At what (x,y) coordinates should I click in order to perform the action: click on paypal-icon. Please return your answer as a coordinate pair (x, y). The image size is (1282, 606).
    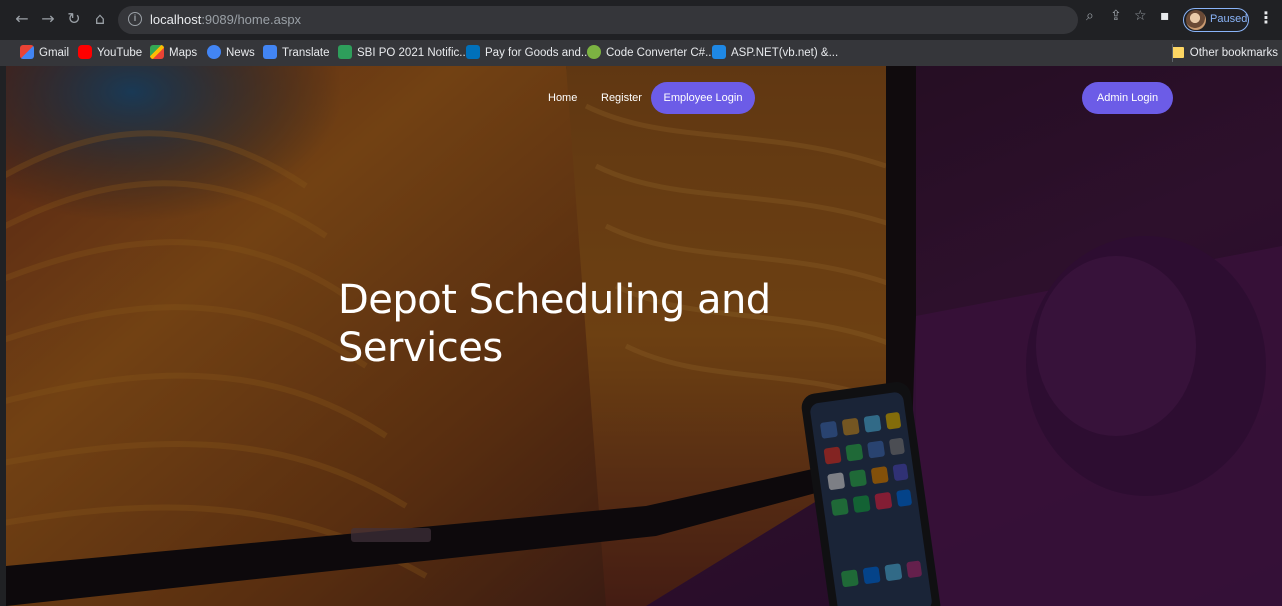
    Looking at the image, I should click on (473, 51).